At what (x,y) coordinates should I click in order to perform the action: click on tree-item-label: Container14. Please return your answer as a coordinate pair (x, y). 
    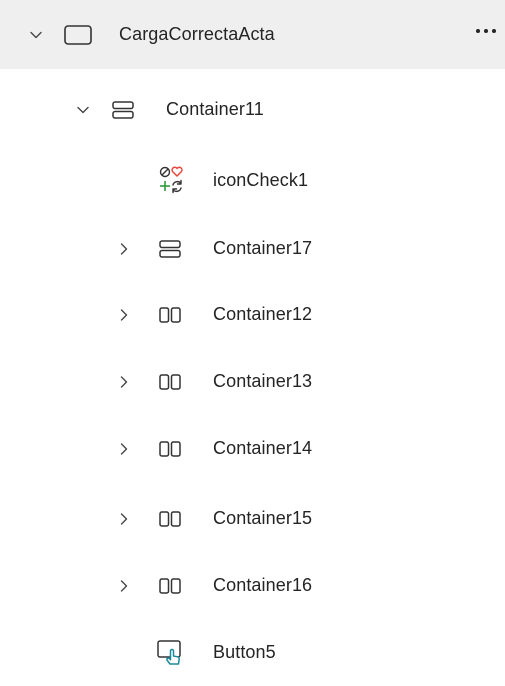
    Looking at the image, I should click on (263, 448).